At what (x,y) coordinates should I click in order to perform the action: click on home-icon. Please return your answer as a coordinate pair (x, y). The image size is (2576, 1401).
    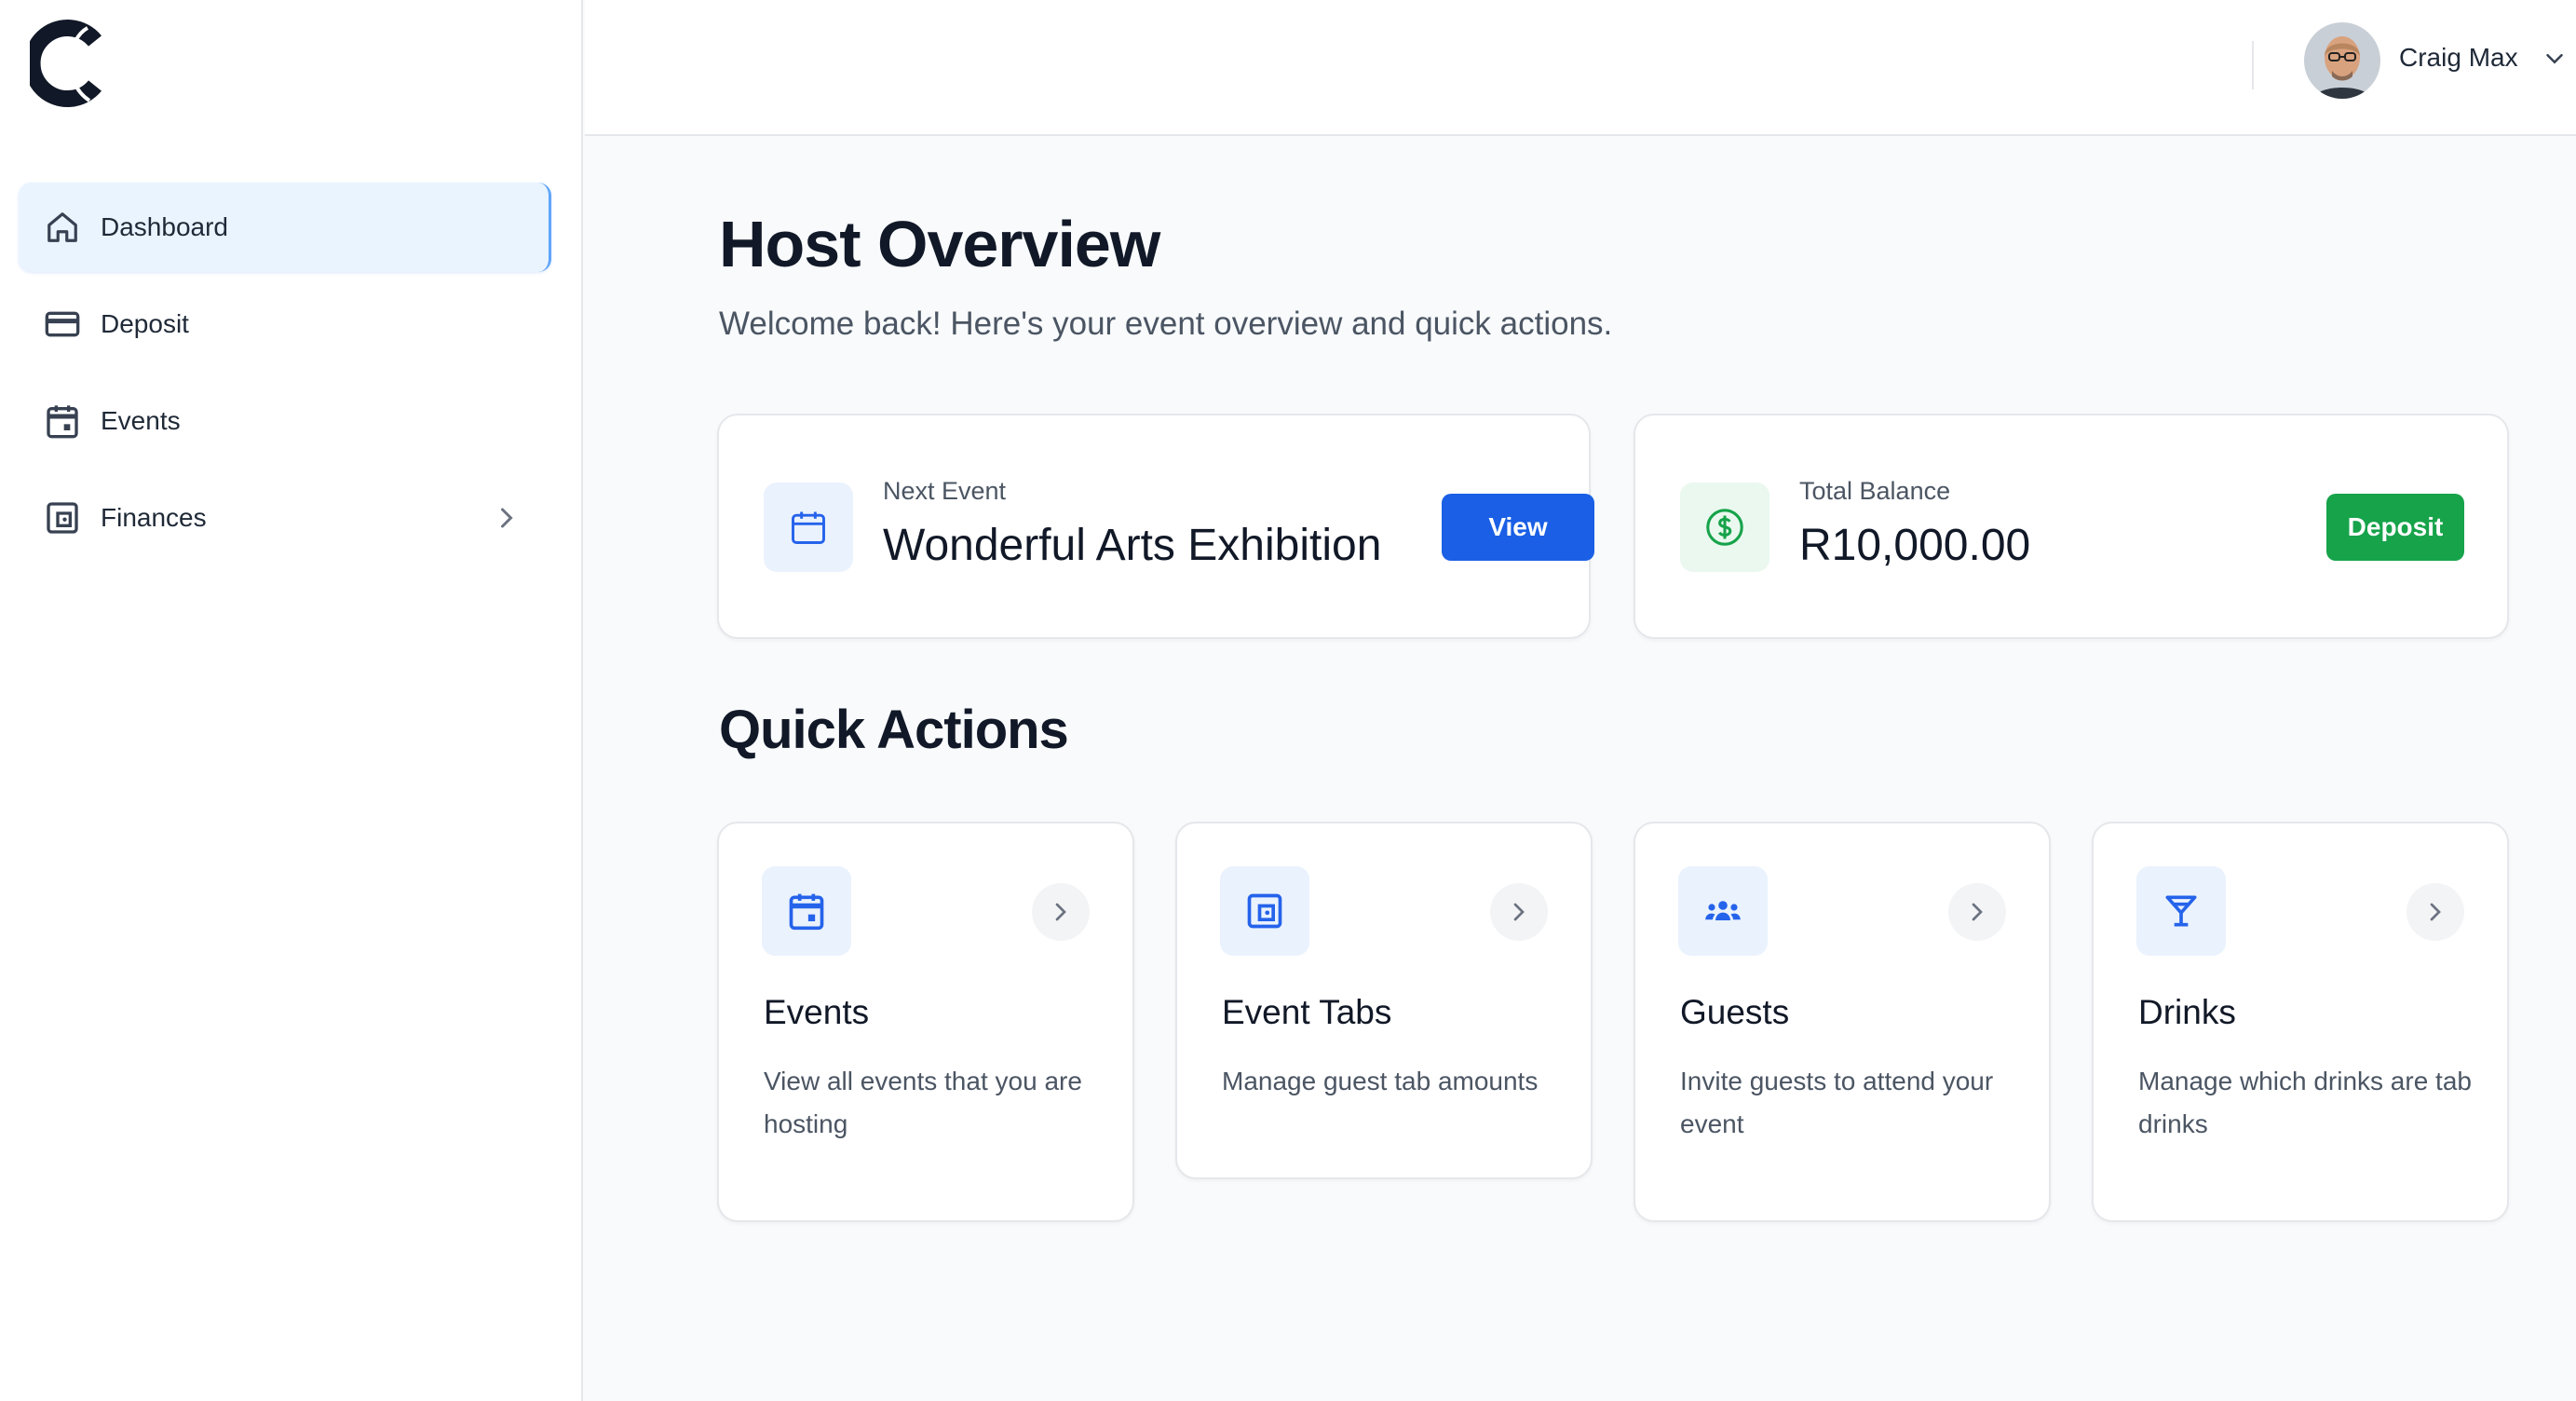
    Looking at the image, I should click on (62, 227).